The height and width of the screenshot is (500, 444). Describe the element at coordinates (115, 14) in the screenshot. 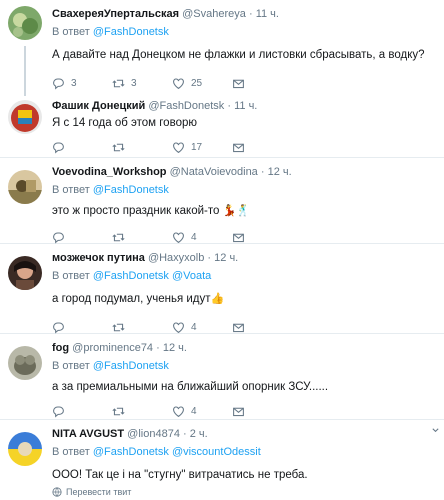

I see `author-name: СвахереяУпертальская` at that location.